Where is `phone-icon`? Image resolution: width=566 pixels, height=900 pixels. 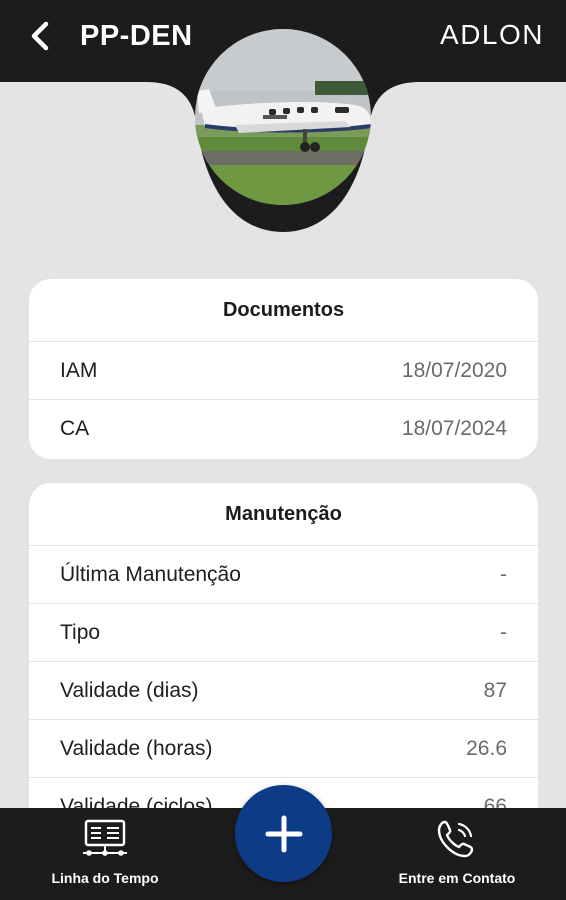
phone-icon is located at coordinates (455, 839).